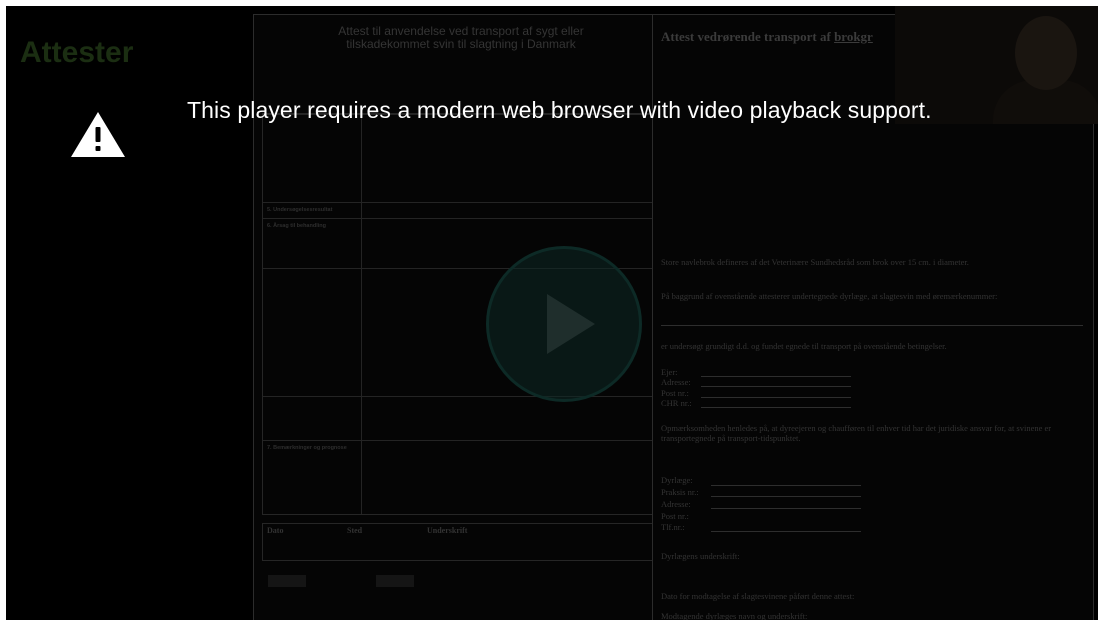 The height and width of the screenshot is (620, 1098). Describe the element at coordinates (307, 448) in the screenshot. I see `section-7-label: 7. Bemærkninger og prognose` at that location.